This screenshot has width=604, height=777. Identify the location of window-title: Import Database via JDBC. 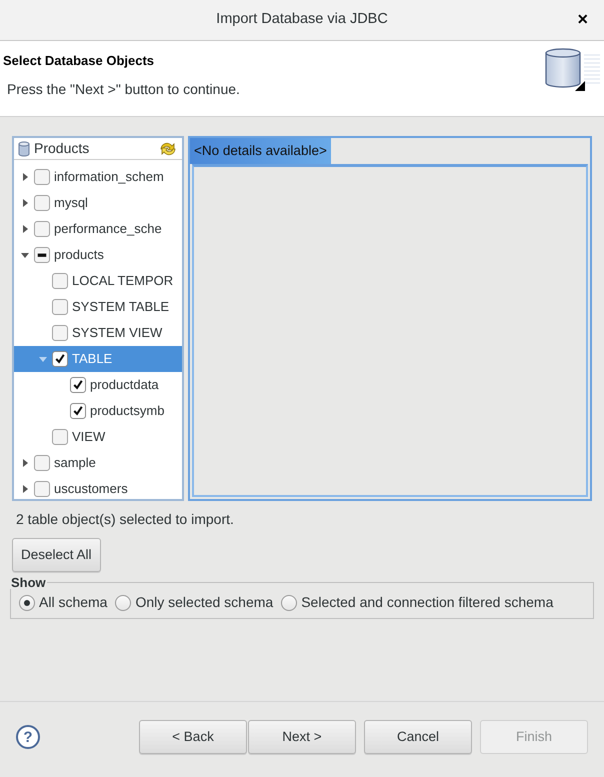
(302, 20).